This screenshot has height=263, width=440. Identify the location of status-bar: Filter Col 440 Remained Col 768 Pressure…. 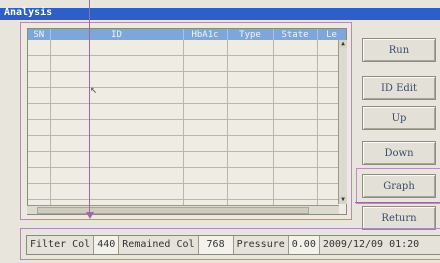
(233, 245).